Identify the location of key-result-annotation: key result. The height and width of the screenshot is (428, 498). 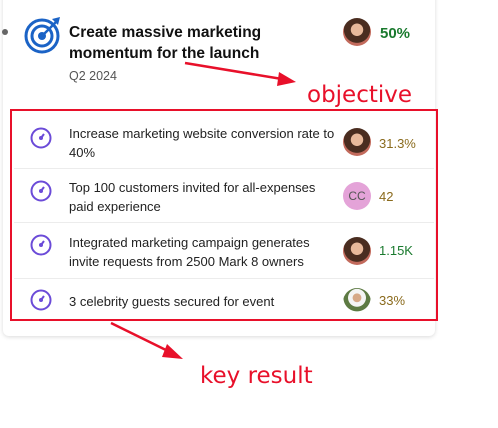
(256, 376).